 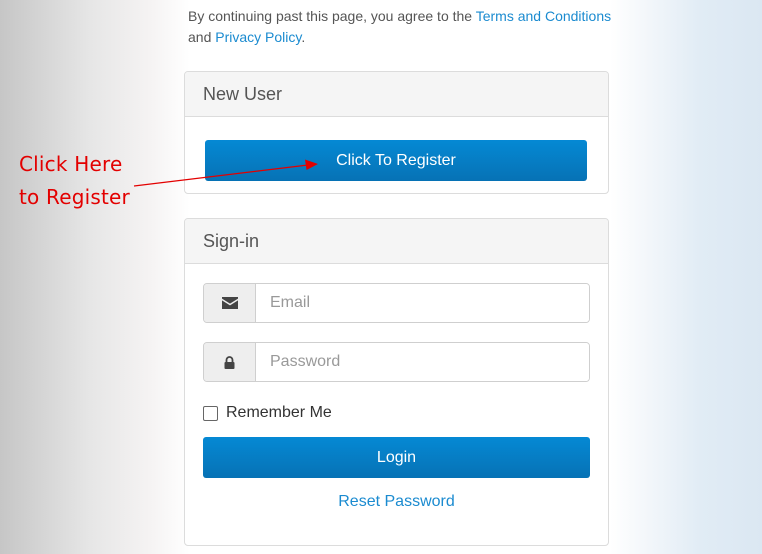 I want to click on agreement-suffix: ., so click(x=303, y=37).